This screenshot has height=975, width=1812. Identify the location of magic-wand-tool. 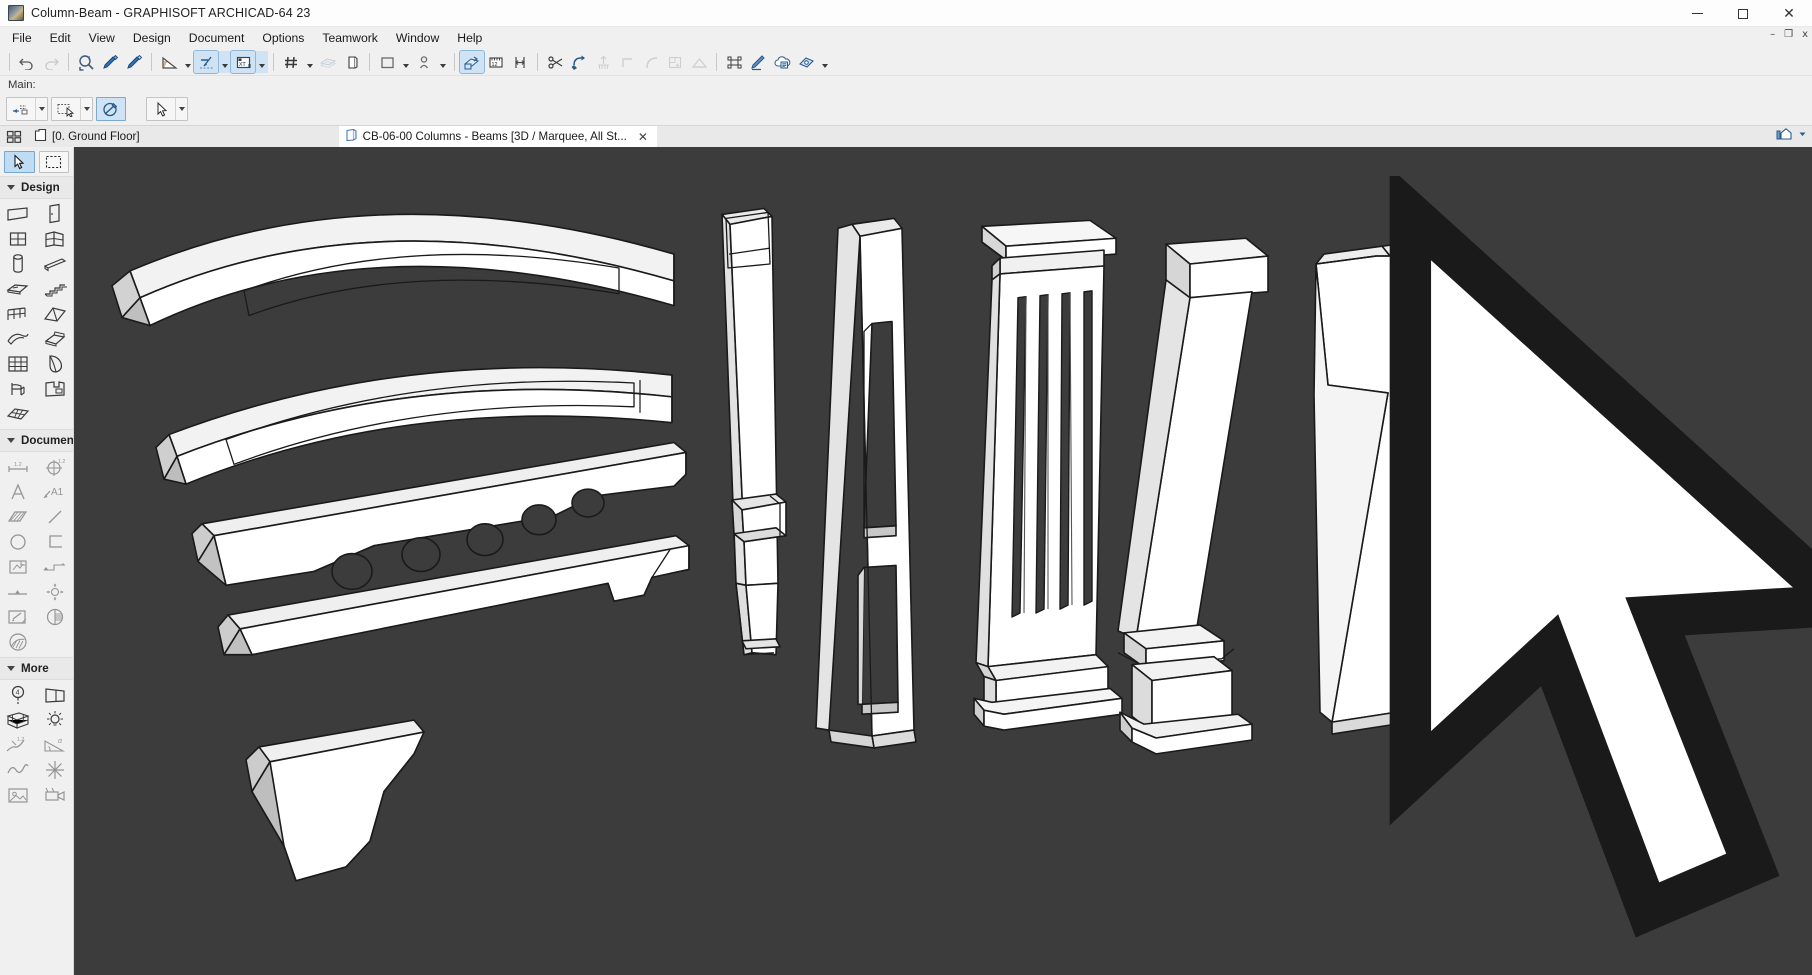
(111, 109).